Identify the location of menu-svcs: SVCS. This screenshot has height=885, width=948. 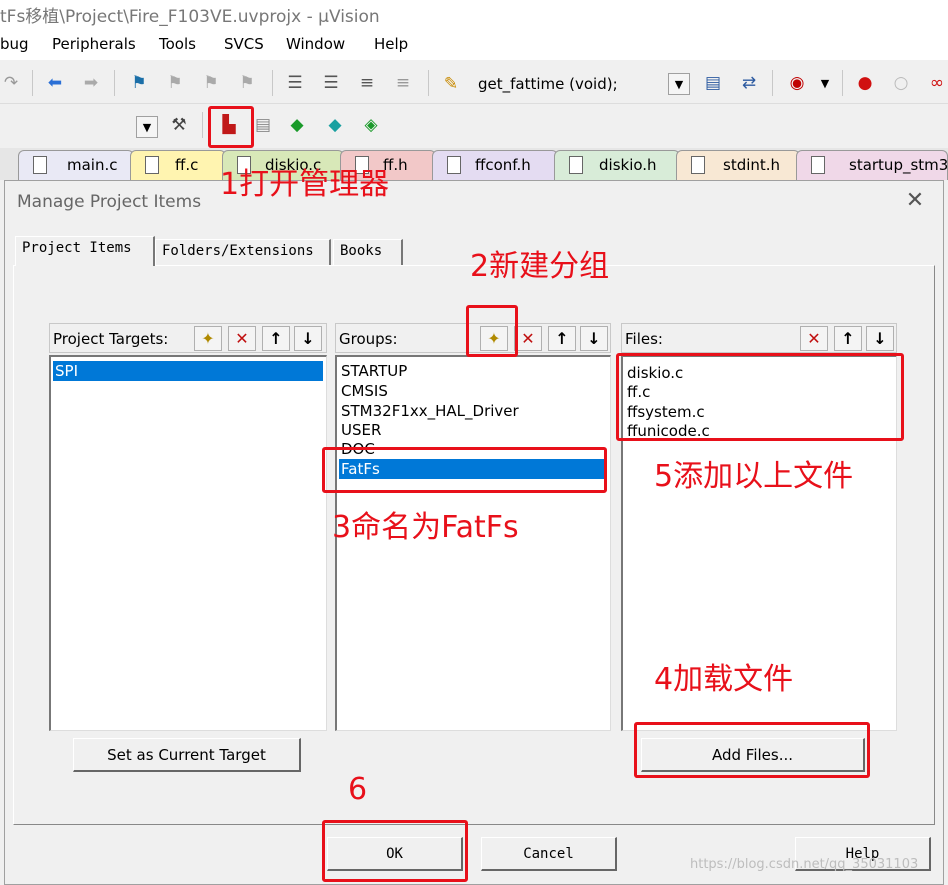
(244, 44).